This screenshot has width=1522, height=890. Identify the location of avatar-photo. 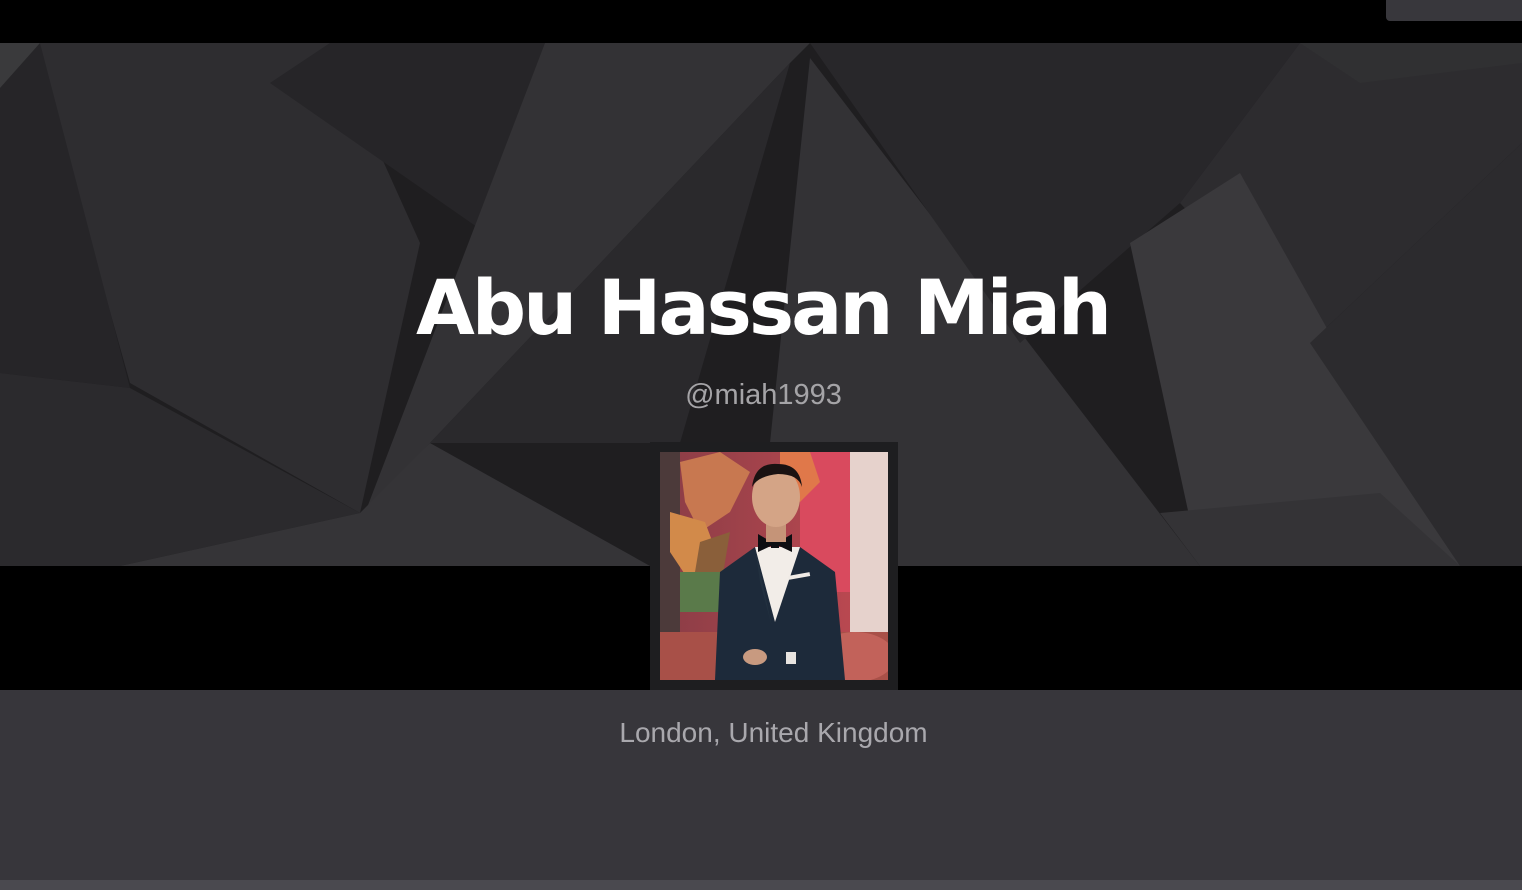
(774, 566).